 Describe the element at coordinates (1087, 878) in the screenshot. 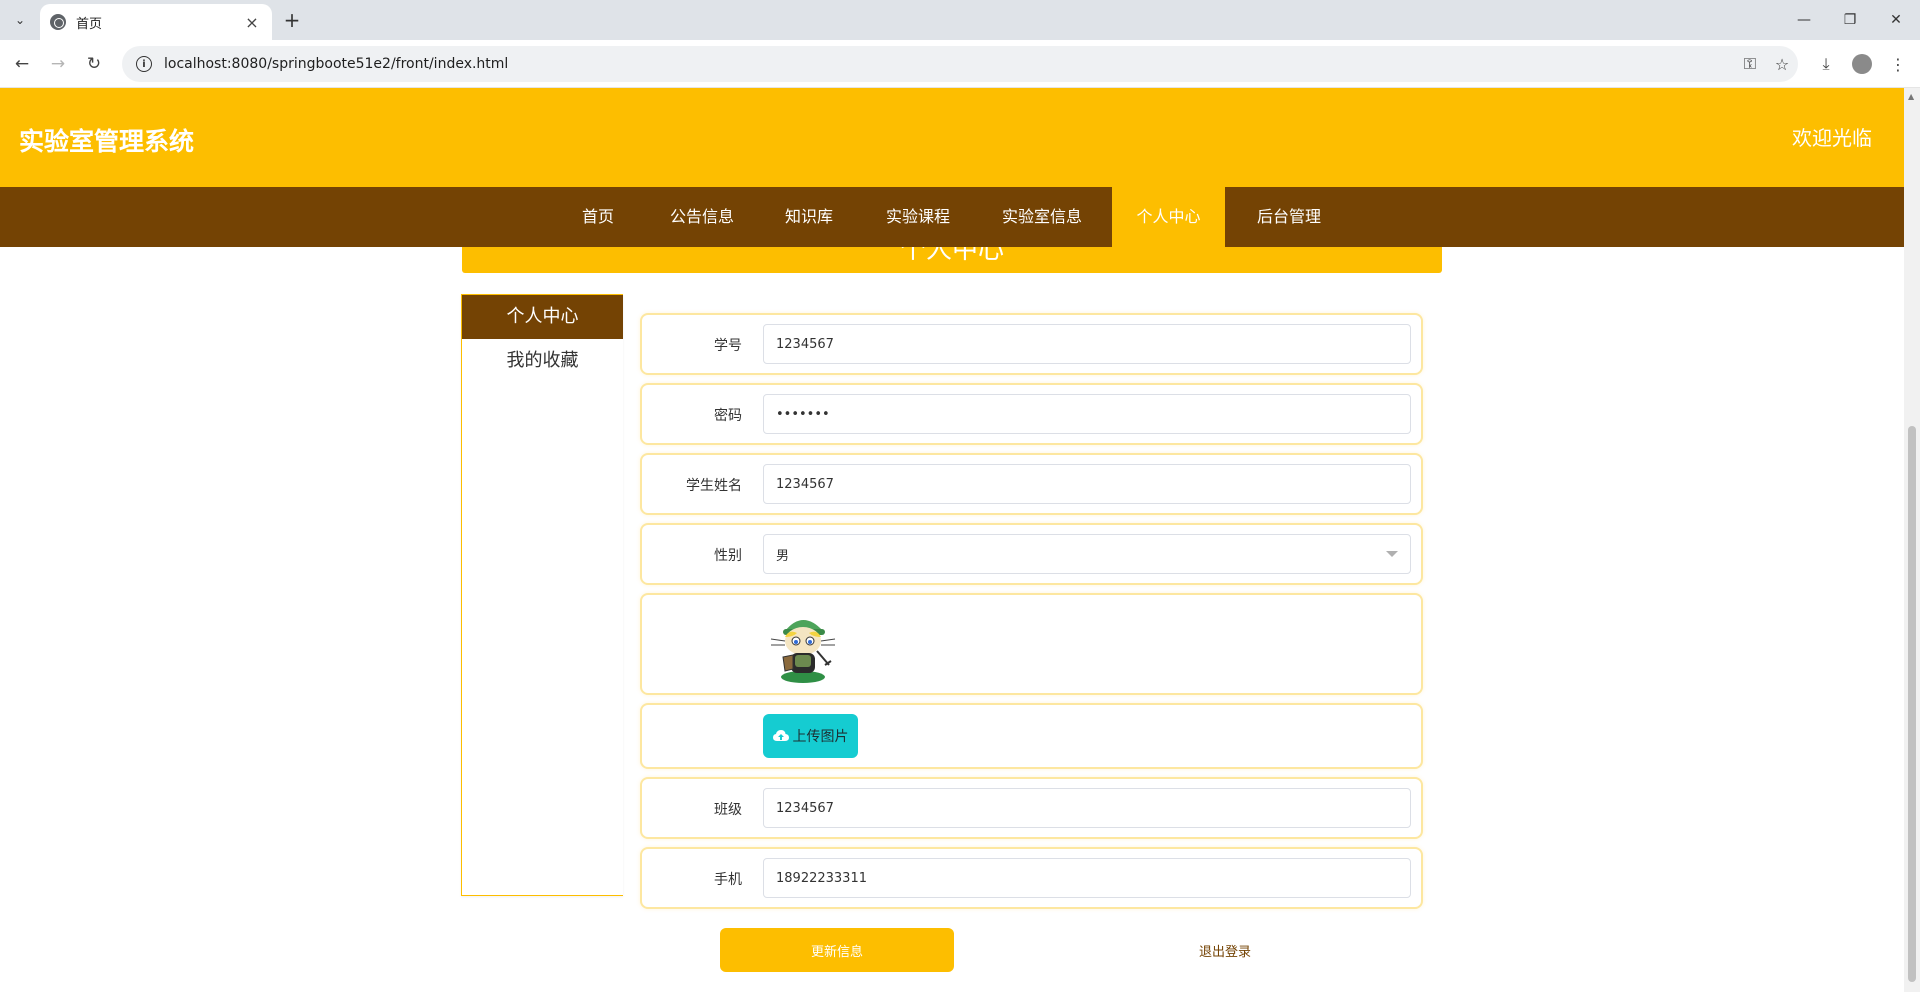

I see `phone-input: 18922233311` at that location.